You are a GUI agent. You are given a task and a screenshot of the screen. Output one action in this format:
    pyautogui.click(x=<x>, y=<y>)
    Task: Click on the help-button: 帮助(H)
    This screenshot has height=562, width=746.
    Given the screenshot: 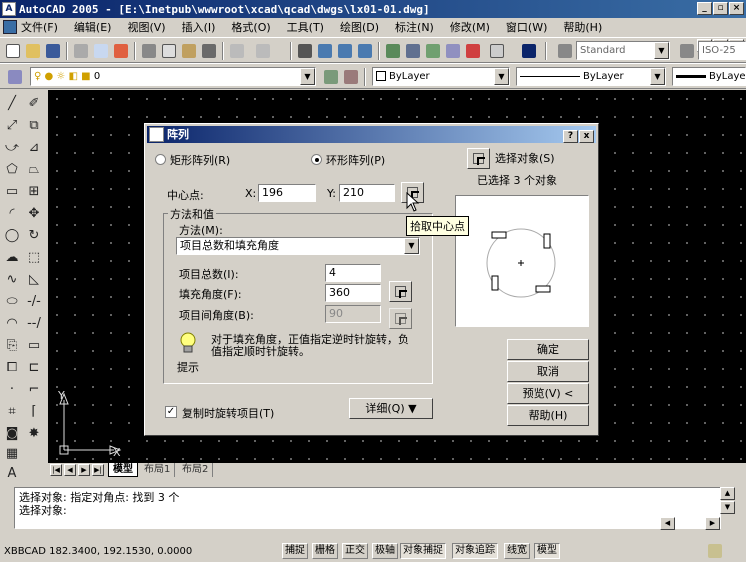 What is the action you would take?
    pyautogui.click(x=548, y=415)
    